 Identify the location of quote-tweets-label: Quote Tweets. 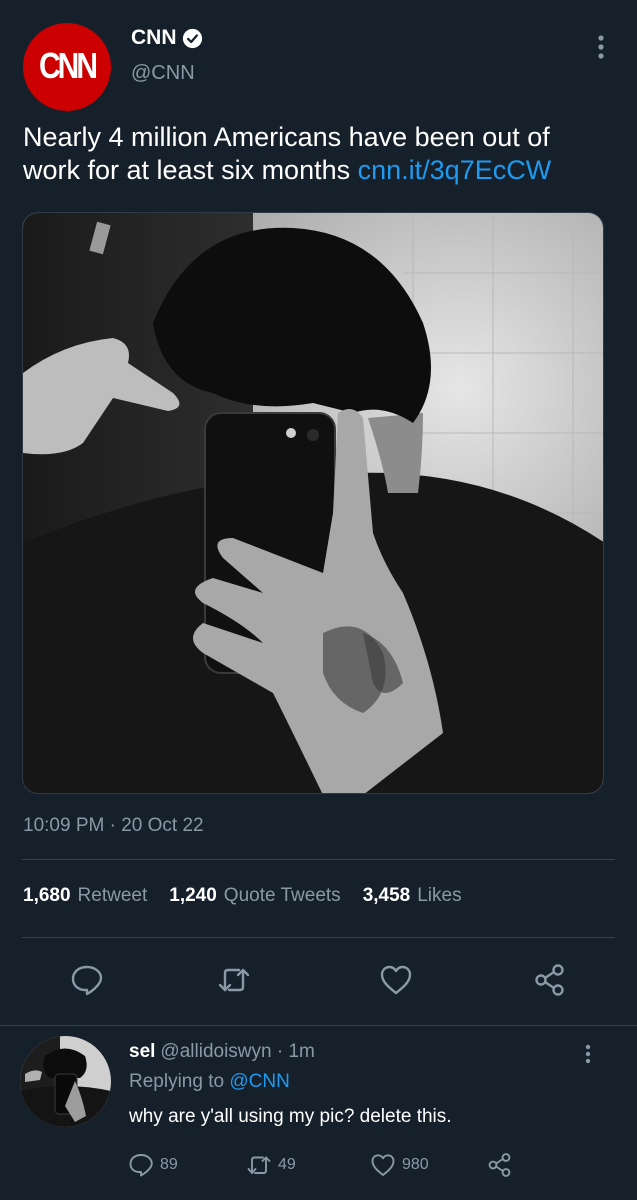
(282, 895).